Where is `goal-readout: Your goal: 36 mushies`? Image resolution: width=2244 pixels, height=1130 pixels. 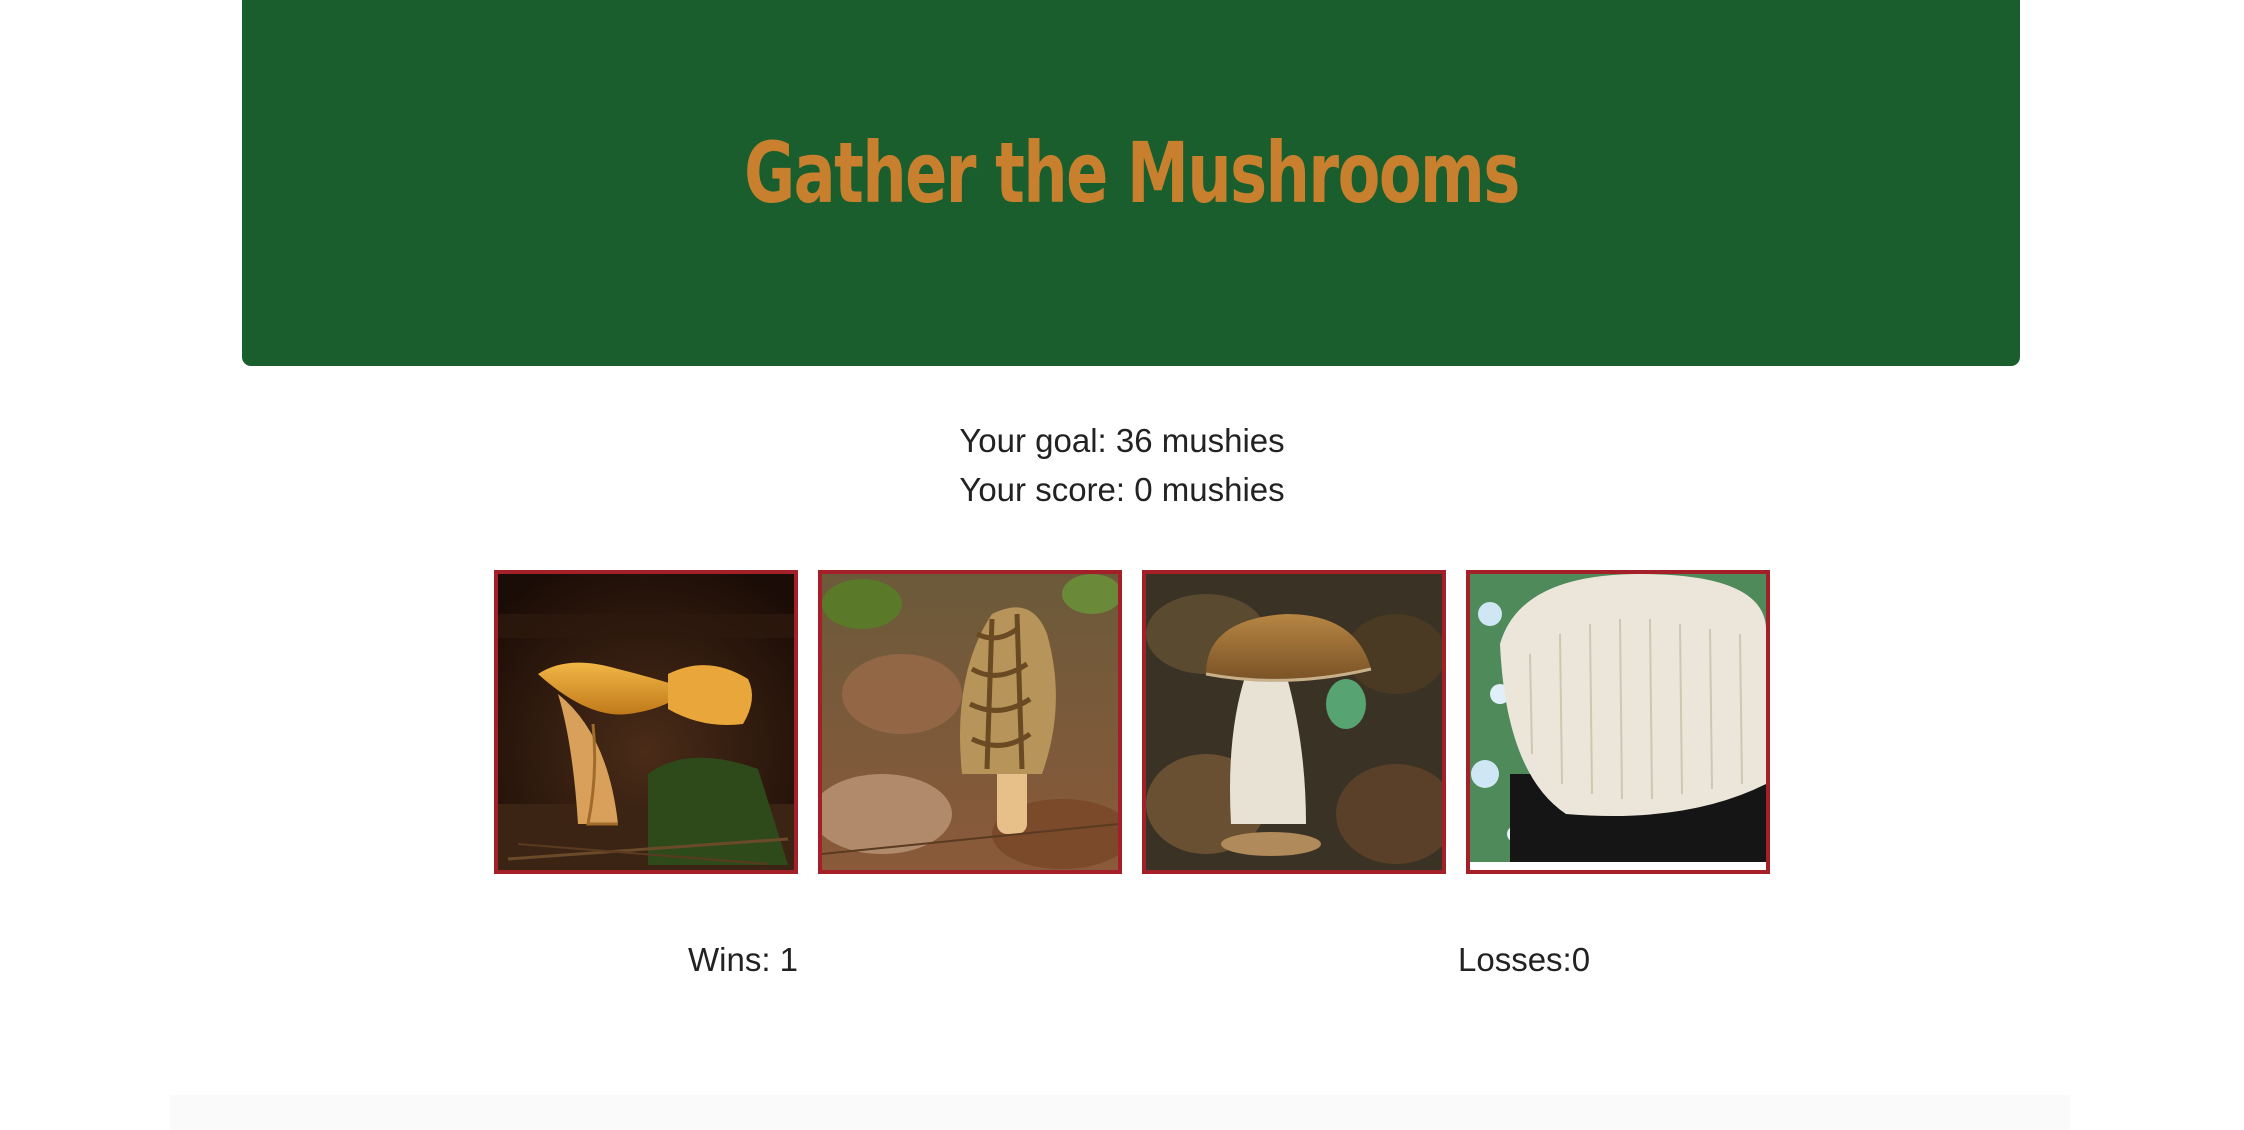
goal-readout: Your goal: 36 mushies is located at coordinates (1122, 440).